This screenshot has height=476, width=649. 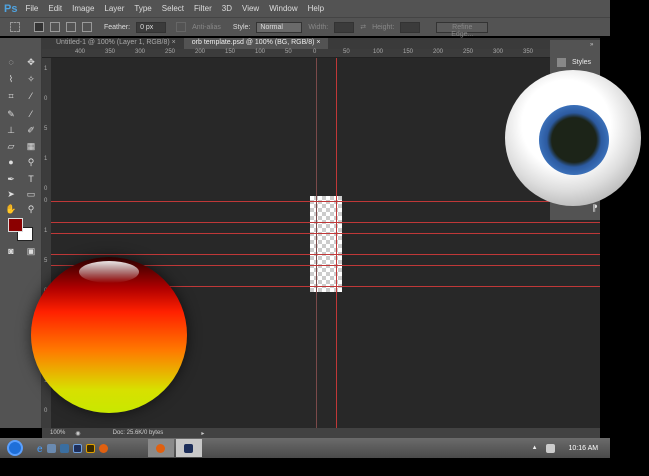 I want to click on menu-3d: 3D, so click(x=227, y=8).